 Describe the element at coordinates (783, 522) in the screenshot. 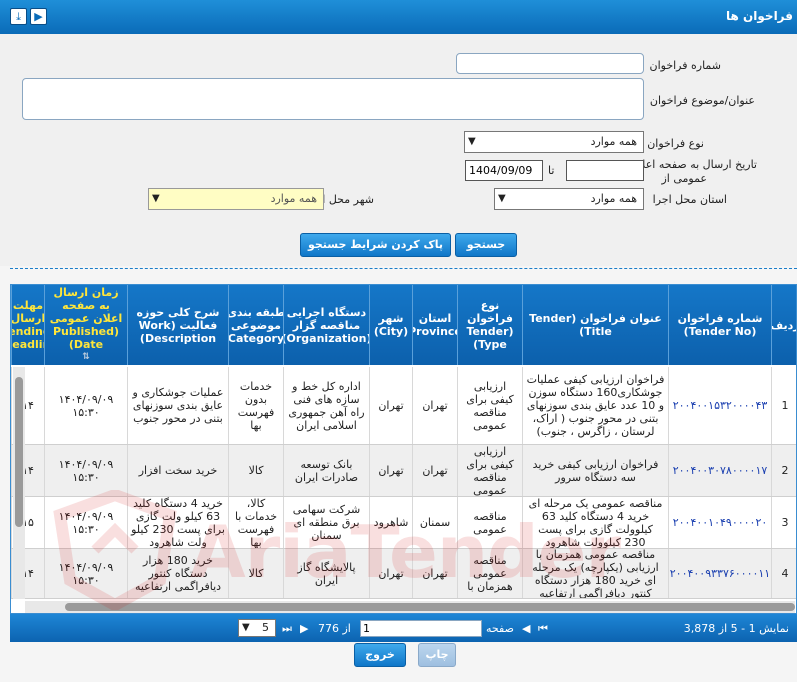

I see `cell-row: 3` at that location.